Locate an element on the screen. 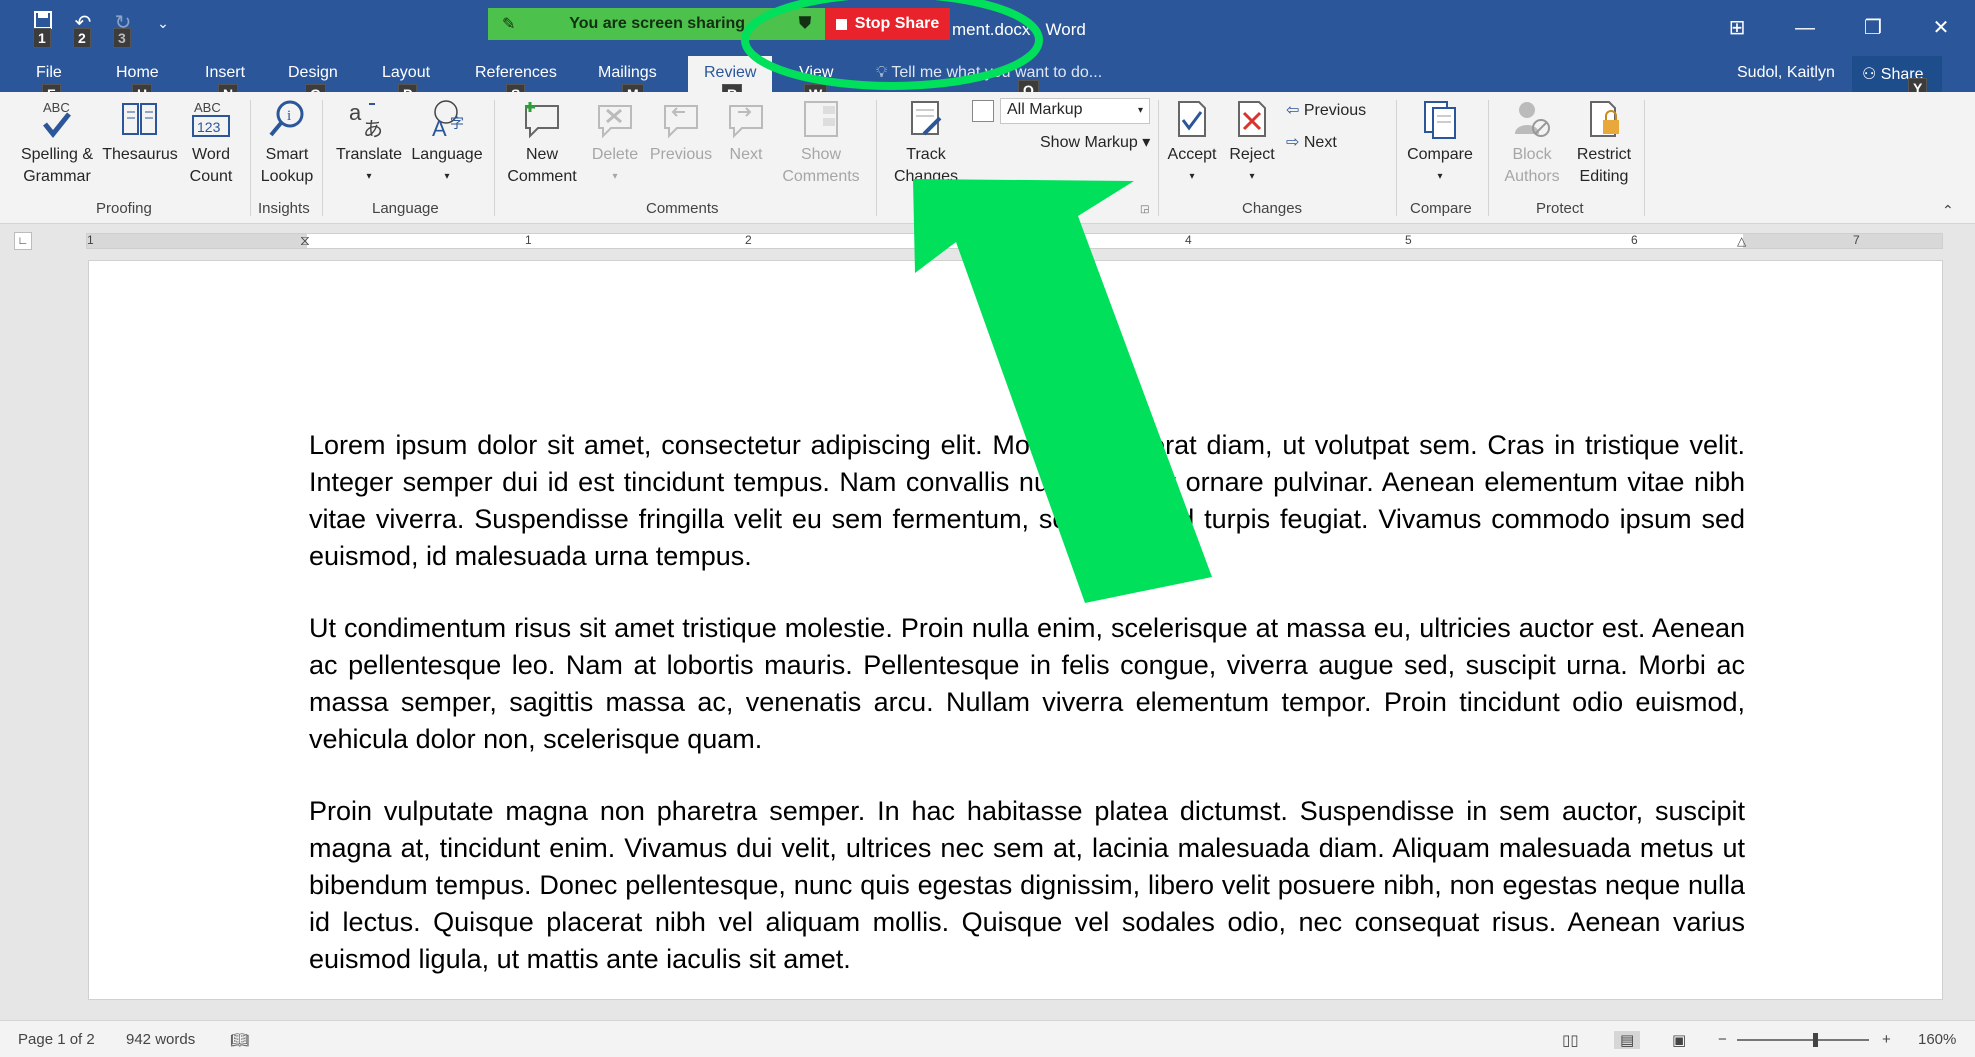 The height and width of the screenshot is (1057, 1975). page-count: Page 1 of 2 is located at coordinates (56, 1039).